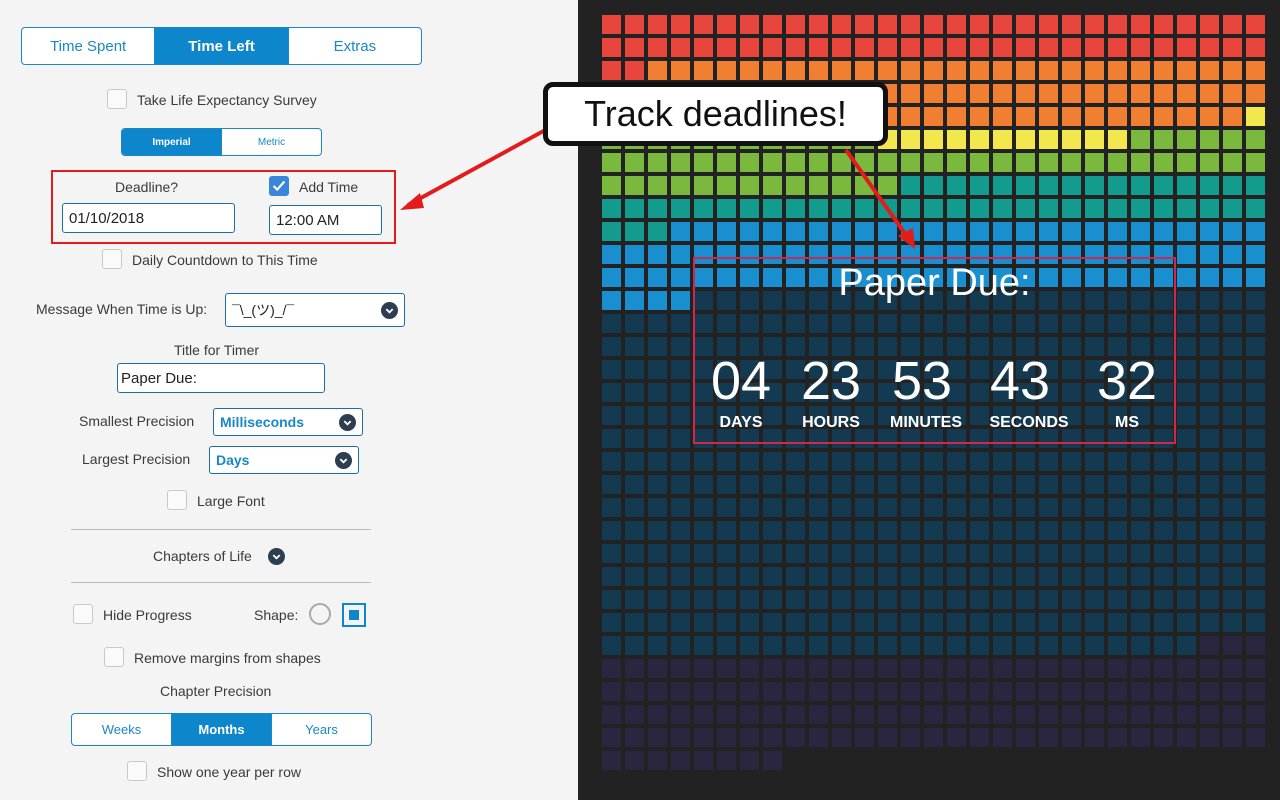 The height and width of the screenshot is (800, 1280). What do you see at coordinates (484, 163) in the screenshot?
I see `arrow-to-deadline` at bounding box center [484, 163].